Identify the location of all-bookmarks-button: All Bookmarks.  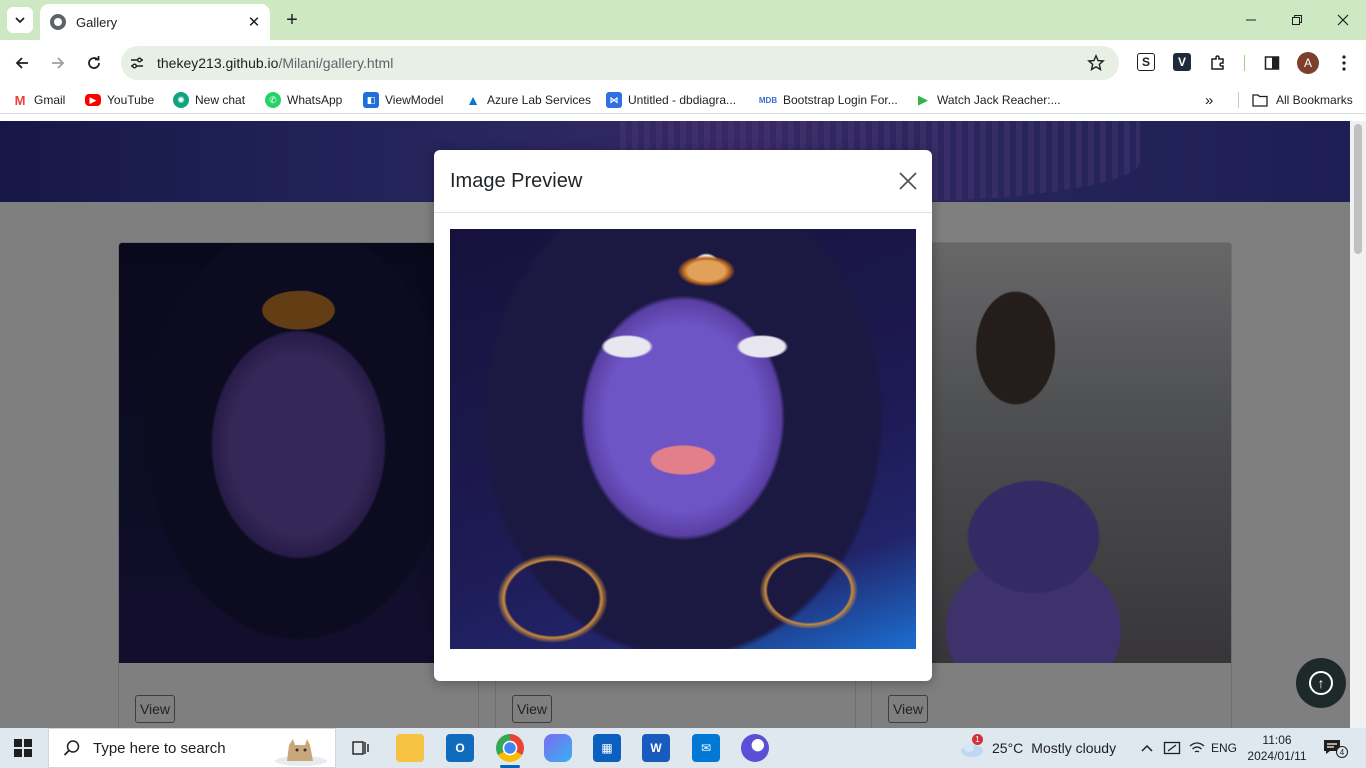
(1302, 100).